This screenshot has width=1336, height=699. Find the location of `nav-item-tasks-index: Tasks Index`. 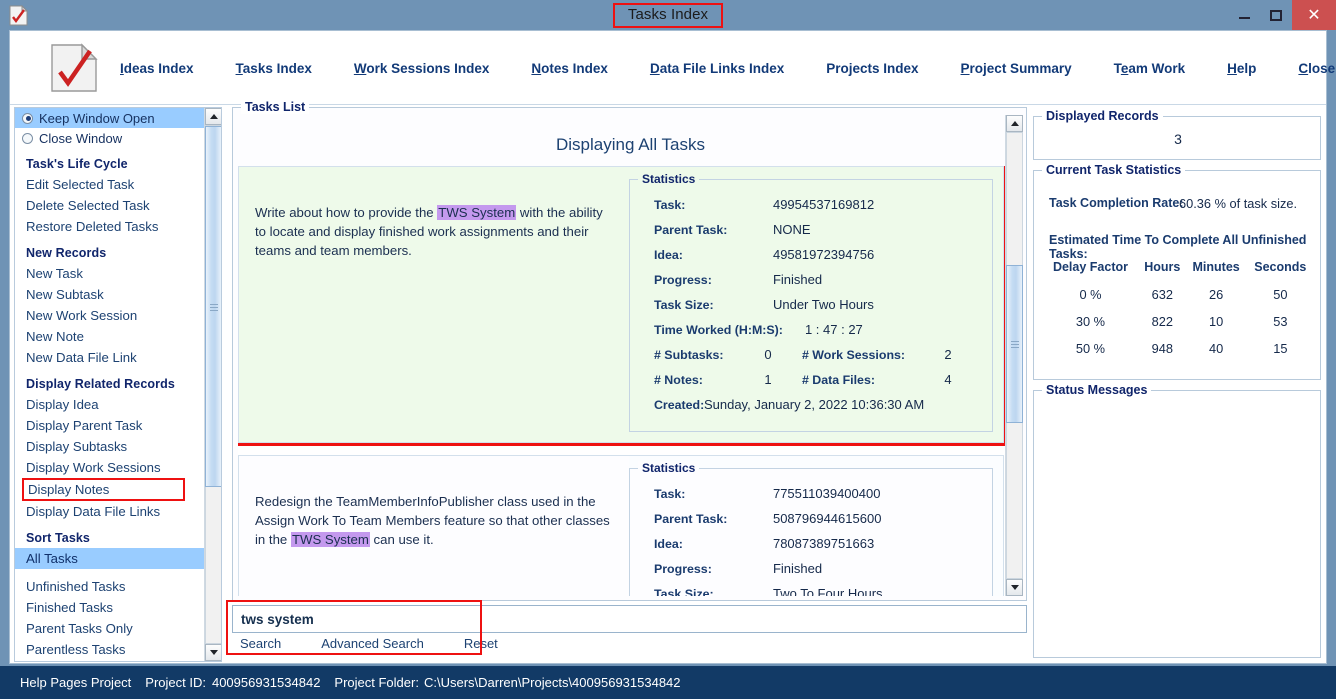

nav-item-tasks-index: Tasks Index is located at coordinates (274, 68).